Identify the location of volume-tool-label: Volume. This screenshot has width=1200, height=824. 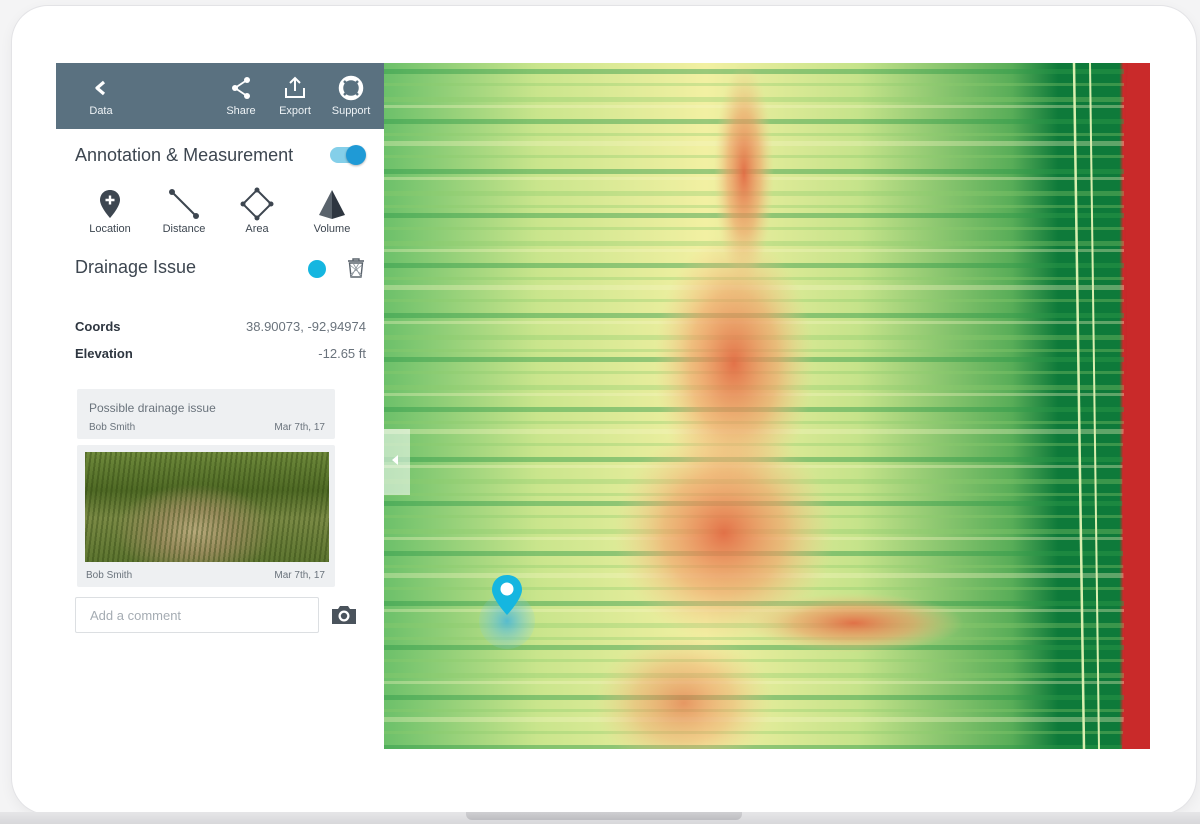
(332, 229).